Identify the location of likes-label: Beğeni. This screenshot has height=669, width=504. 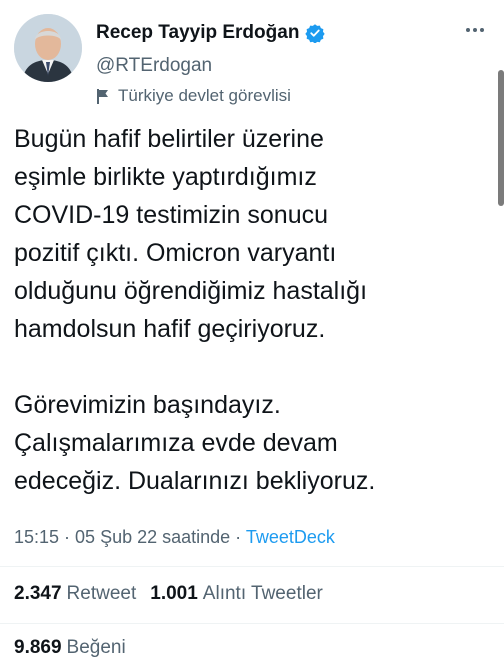
(96, 647).